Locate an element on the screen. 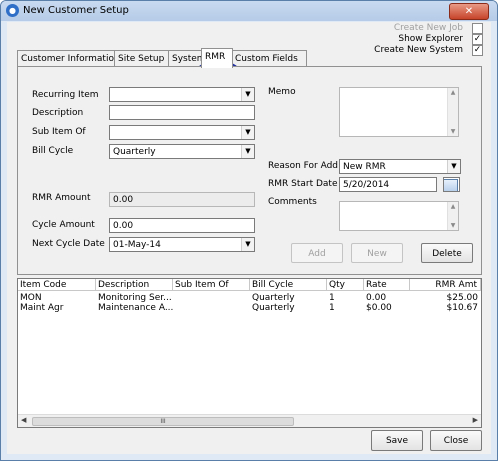 The height and width of the screenshot is (461, 498). column-header-sub-item-of: Sub Item Of is located at coordinates (211, 285).